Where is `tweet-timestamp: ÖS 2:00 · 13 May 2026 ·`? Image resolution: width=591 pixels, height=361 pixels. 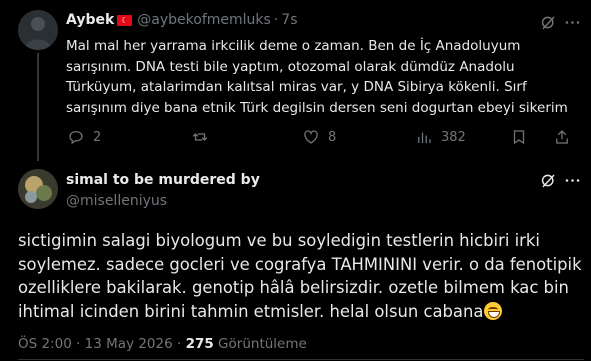
tweet-timestamp: ÖS 2:00 · 13 May 2026 · is located at coordinates (102, 344).